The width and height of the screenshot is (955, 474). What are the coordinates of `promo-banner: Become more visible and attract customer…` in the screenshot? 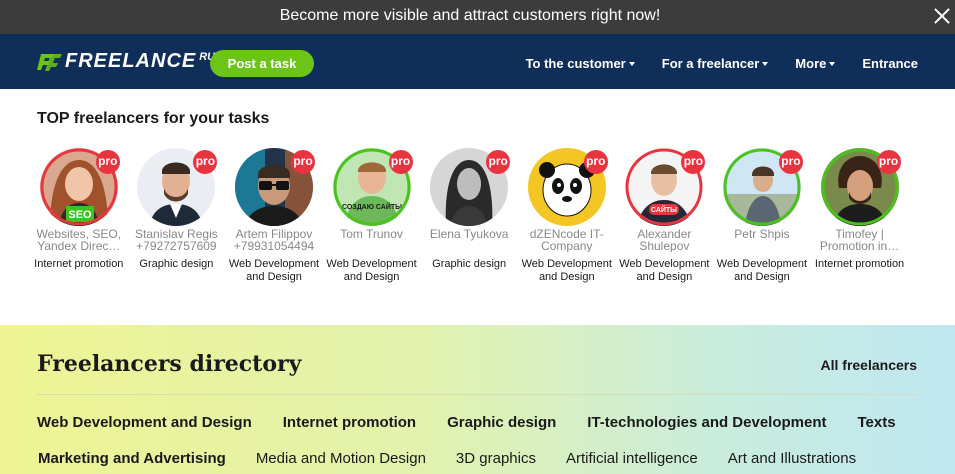 It's located at (477, 17).